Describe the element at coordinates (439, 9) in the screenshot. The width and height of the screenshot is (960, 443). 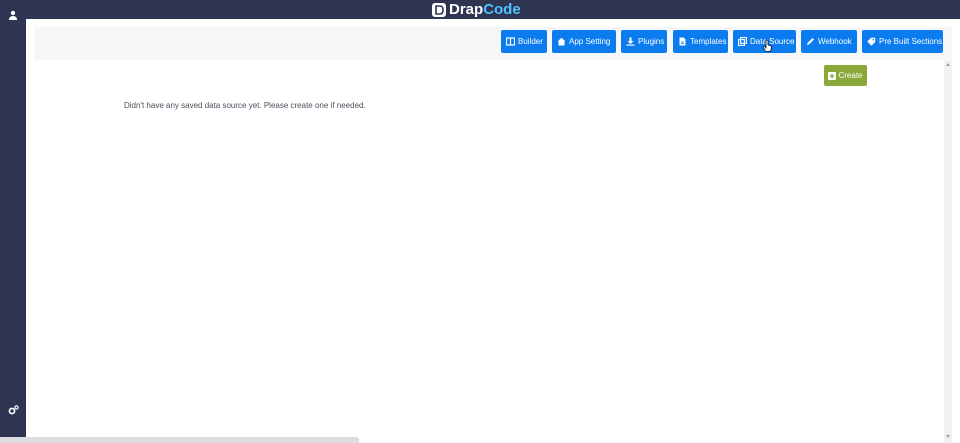
I see `logo-mark-icon` at that location.